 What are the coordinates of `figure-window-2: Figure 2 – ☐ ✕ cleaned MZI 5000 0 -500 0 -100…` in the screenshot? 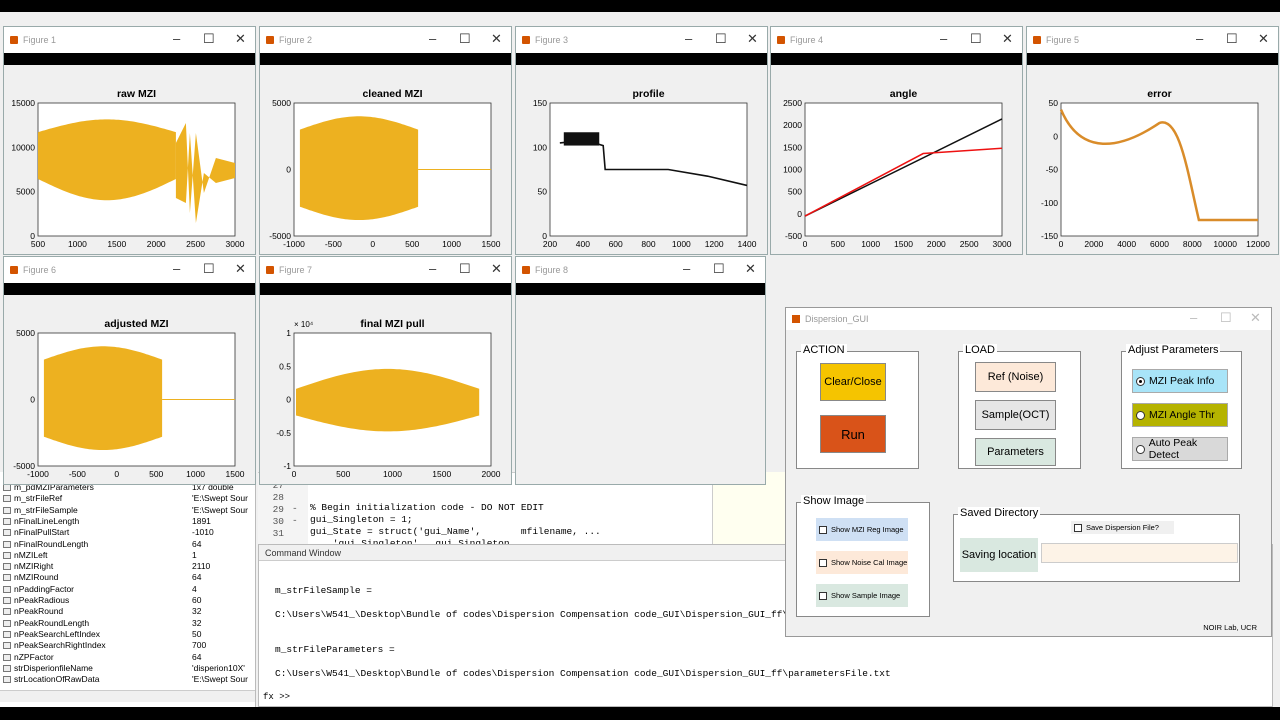 It's located at (385, 140).